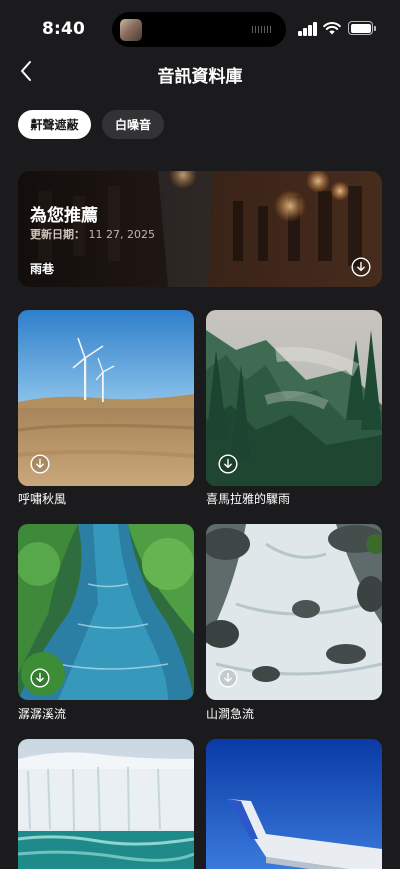  I want to click on track-card-airplane-cabin, so click(294, 804).